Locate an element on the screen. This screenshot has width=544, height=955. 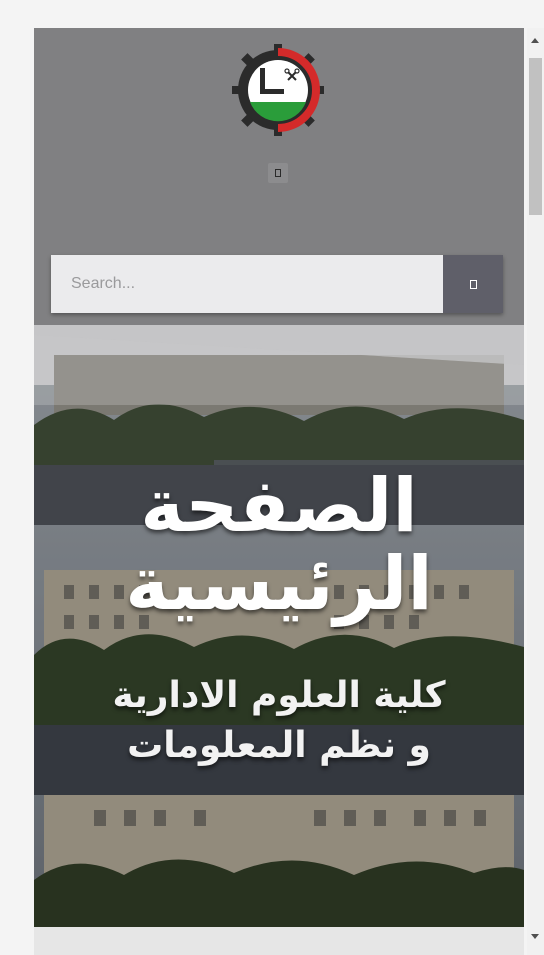
scroll-down-arrow-icon is located at coordinates (535, 936).